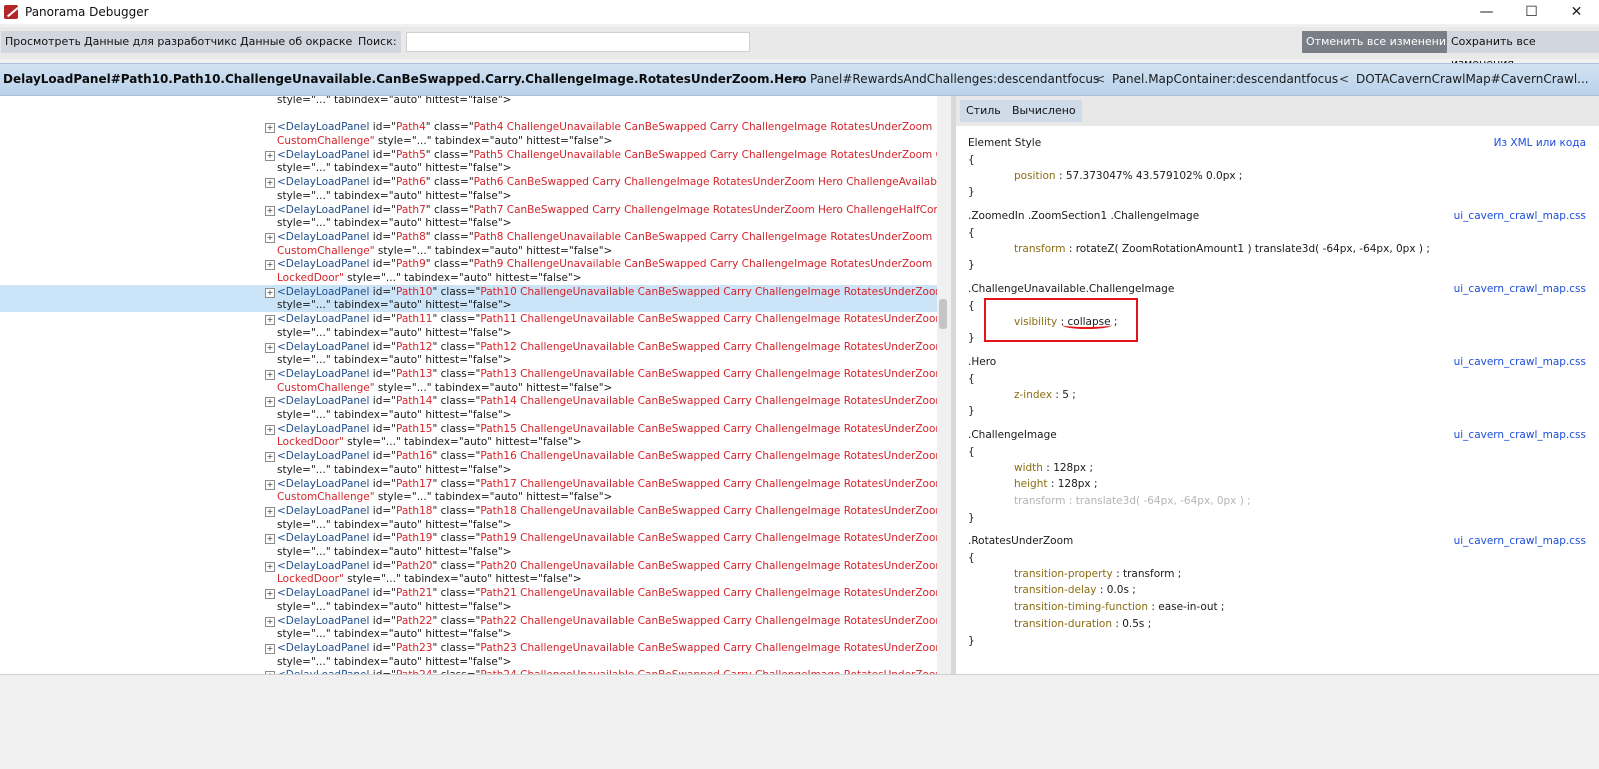 The height and width of the screenshot is (769, 1599). Describe the element at coordinates (1093, 322) in the screenshot. I see `property-value: collapse ;` at that location.